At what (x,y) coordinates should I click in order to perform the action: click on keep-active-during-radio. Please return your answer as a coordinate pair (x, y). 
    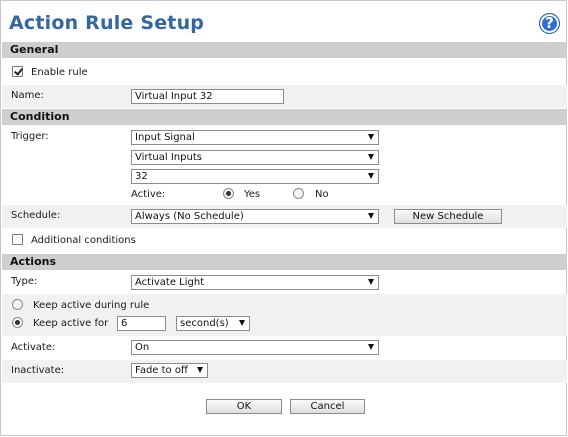
    Looking at the image, I should click on (17, 304).